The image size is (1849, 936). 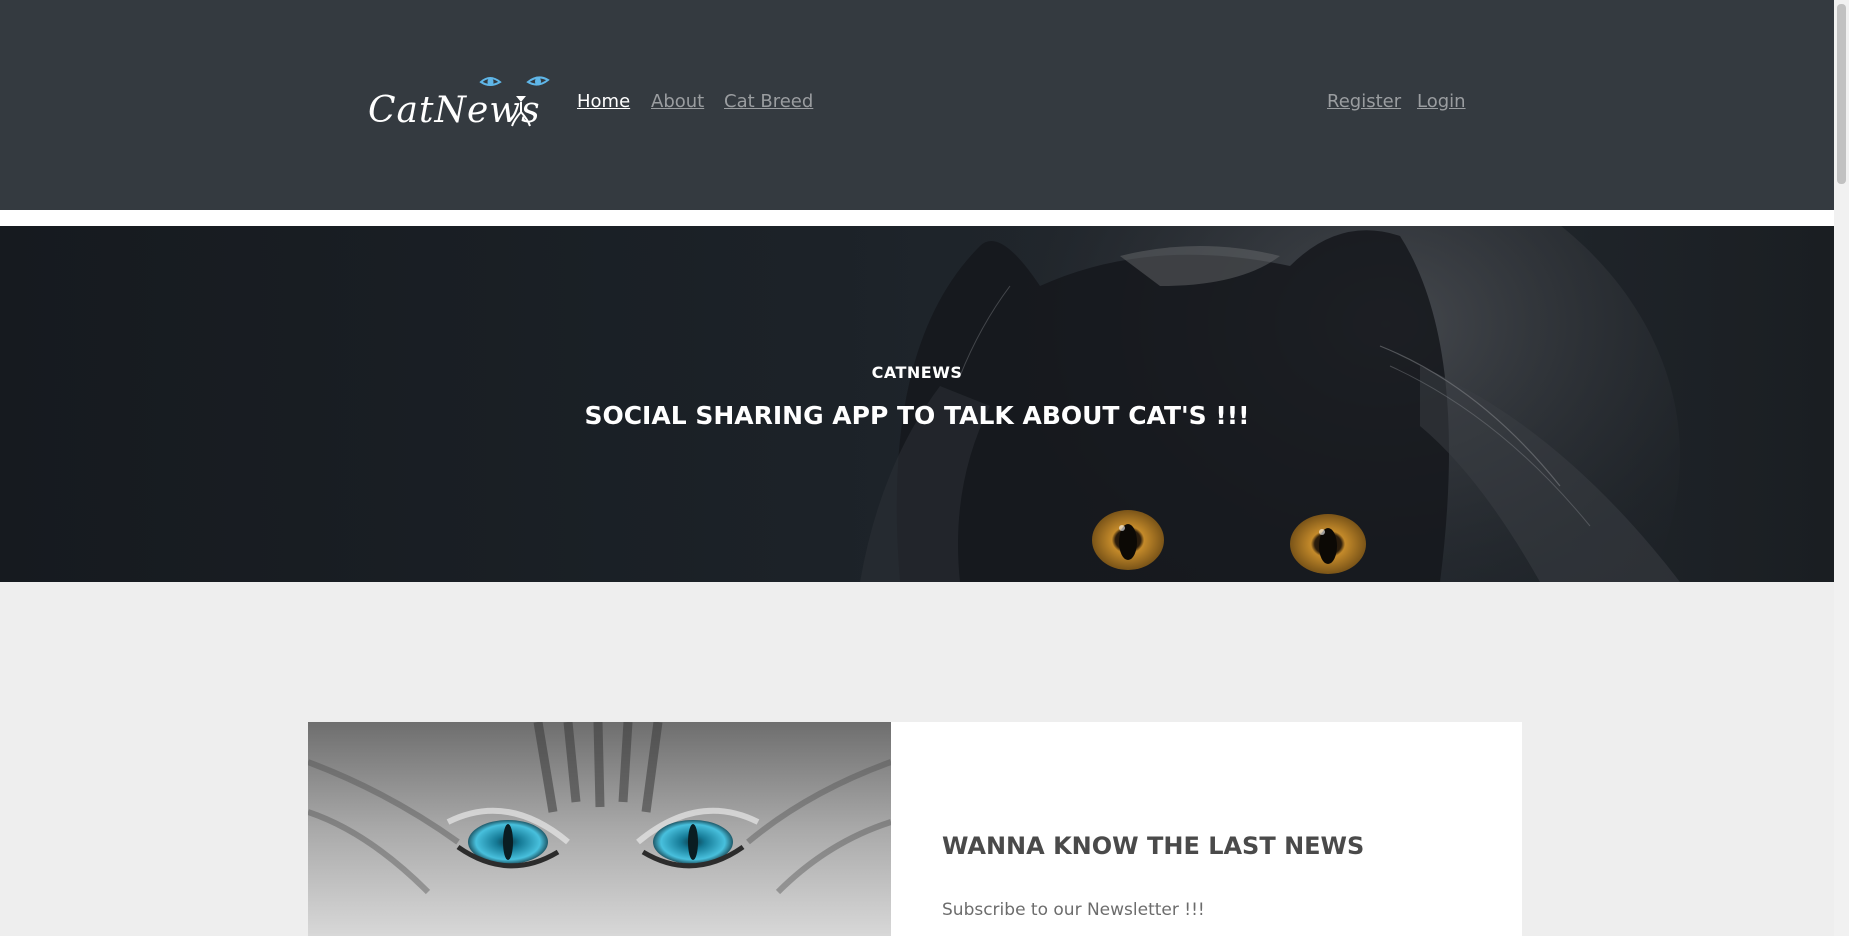 What do you see at coordinates (599, 829) in the screenshot?
I see `grey-cat-image` at bounding box center [599, 829].